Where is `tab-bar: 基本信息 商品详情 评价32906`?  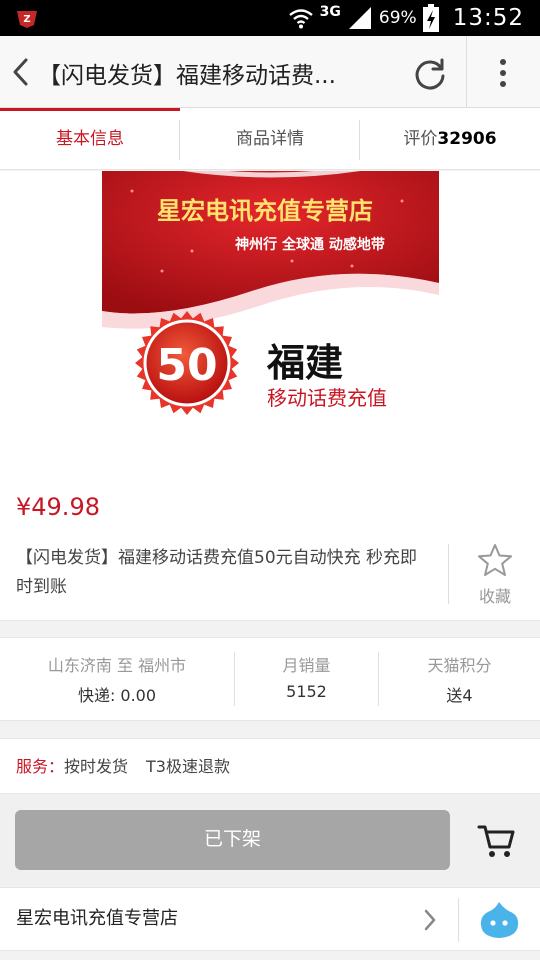
tab-bar: 基本信息 商品详情 评价32906 is located at coordinates (270, 139).